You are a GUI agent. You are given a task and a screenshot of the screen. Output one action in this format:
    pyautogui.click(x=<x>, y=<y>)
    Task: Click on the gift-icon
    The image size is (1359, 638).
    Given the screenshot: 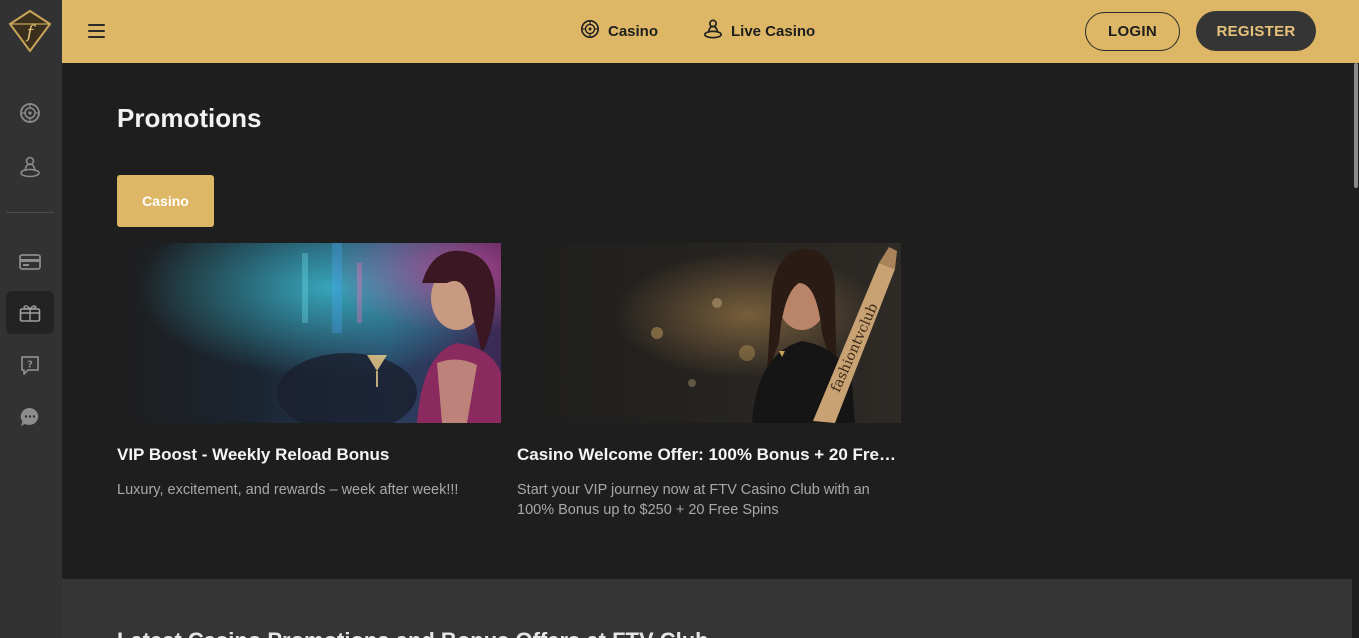 What is the action you would take?
    pyautogui.click(x=30, y=313)
    